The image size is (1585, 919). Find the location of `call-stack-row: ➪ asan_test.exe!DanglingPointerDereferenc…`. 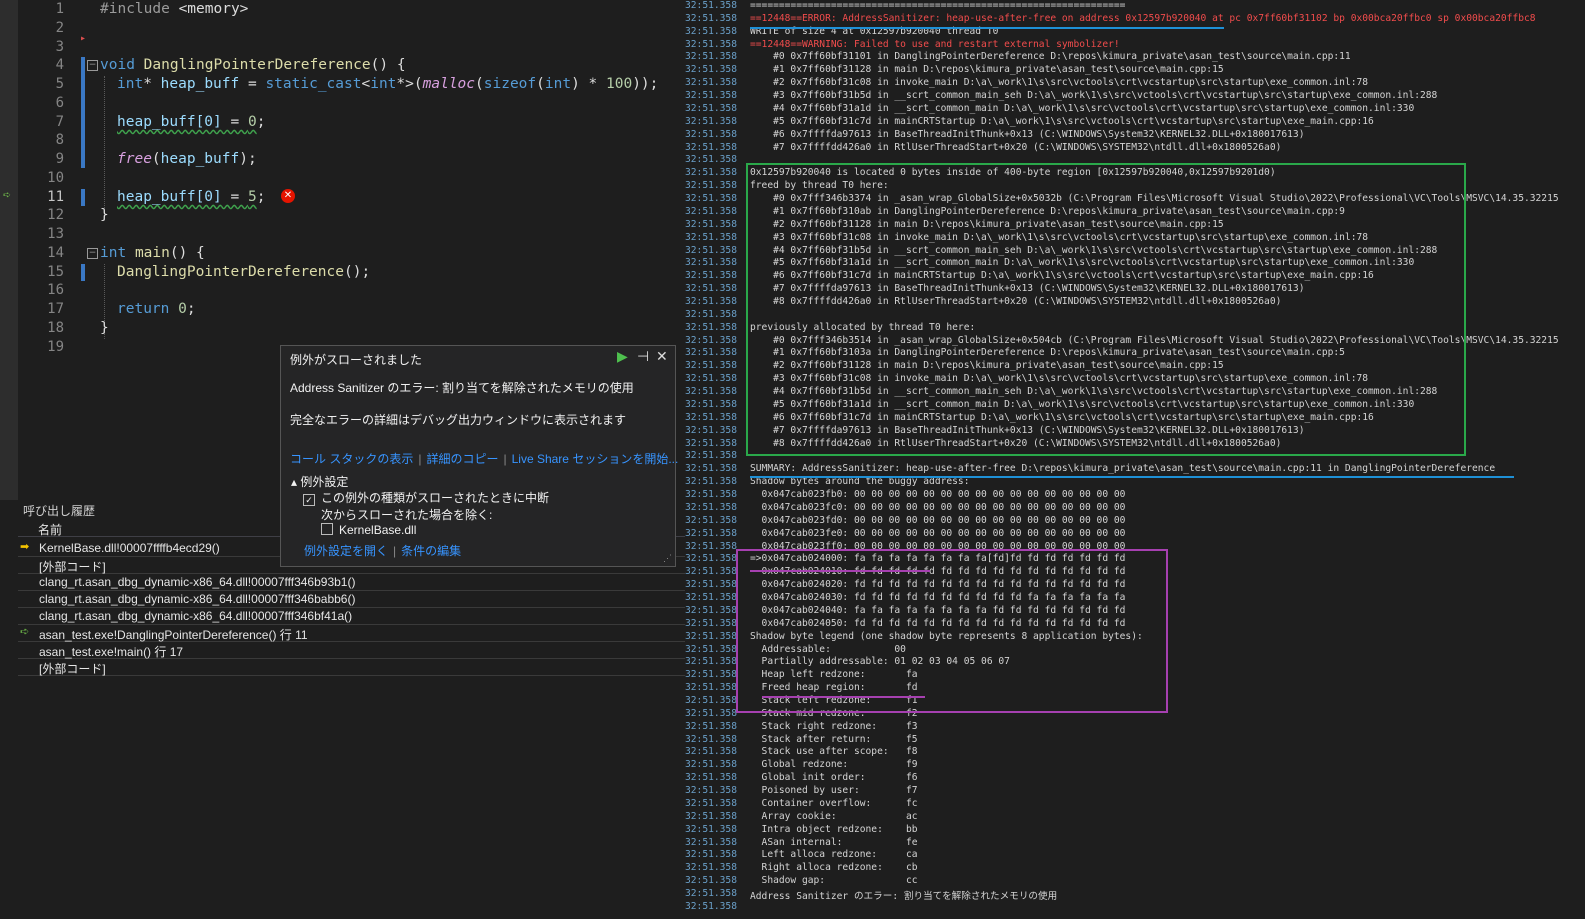

call-stack-row: ➪ asan_test.exe!DanglingPointerDereferenc… is located at coordinates (351, 633).